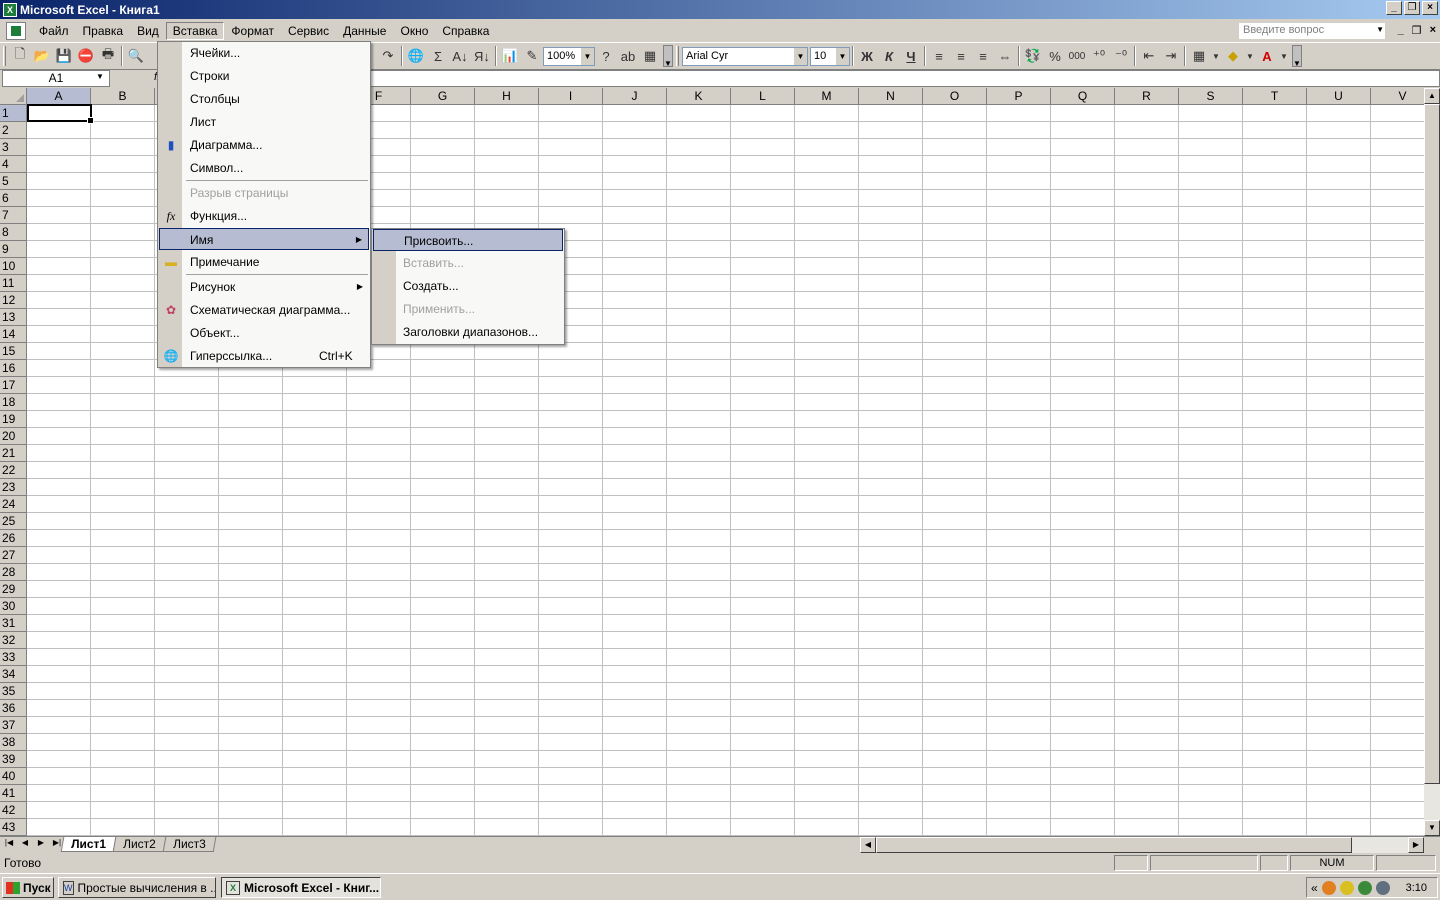 This screenshot has height=900, width=1440. What do you see at coordinates (25, 842) in the screenshot?
I see `prev-sheet-icon: ◀` at bounding box center [25, 842].